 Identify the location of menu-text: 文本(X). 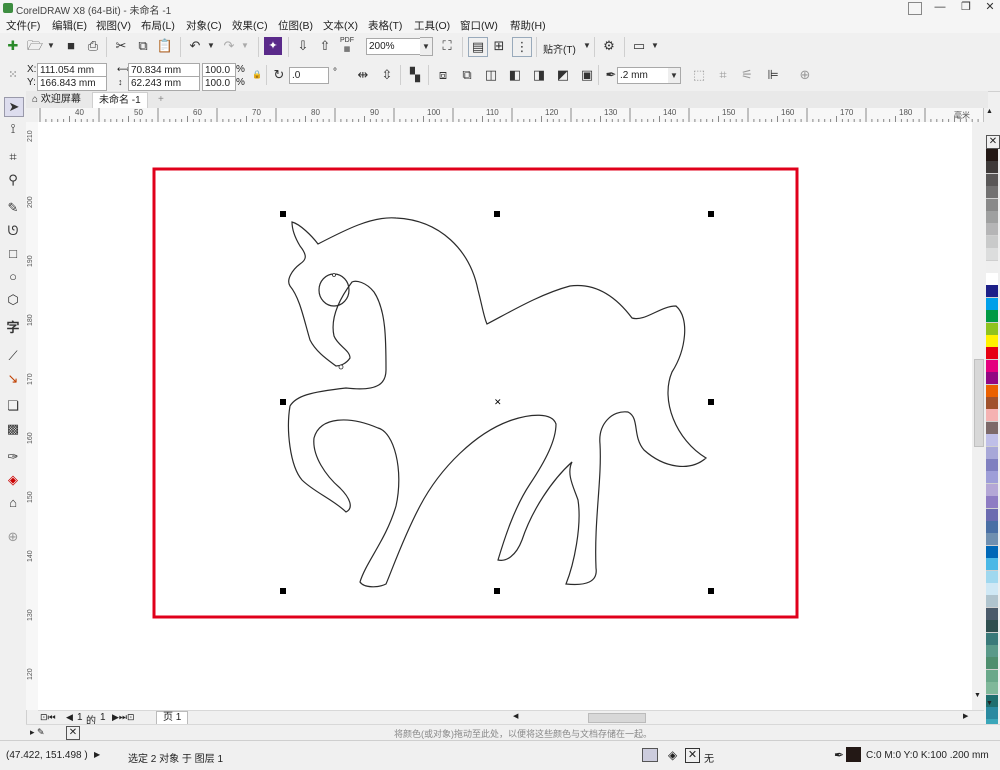
(340, 25).